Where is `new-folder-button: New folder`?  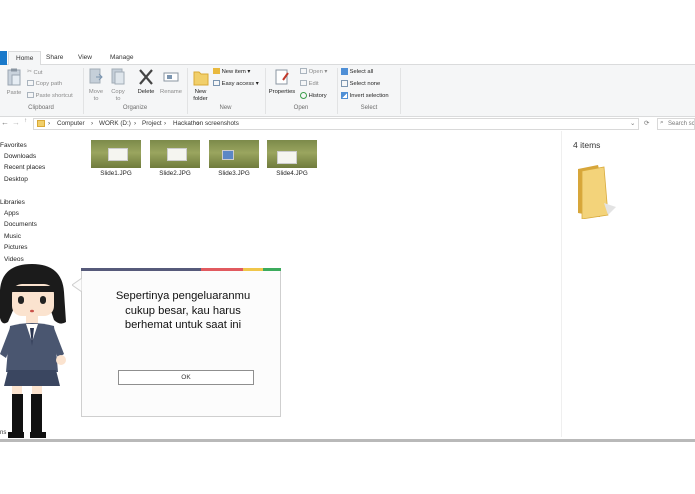 new-folder-button: New folder is located at coordinates (200, 85).